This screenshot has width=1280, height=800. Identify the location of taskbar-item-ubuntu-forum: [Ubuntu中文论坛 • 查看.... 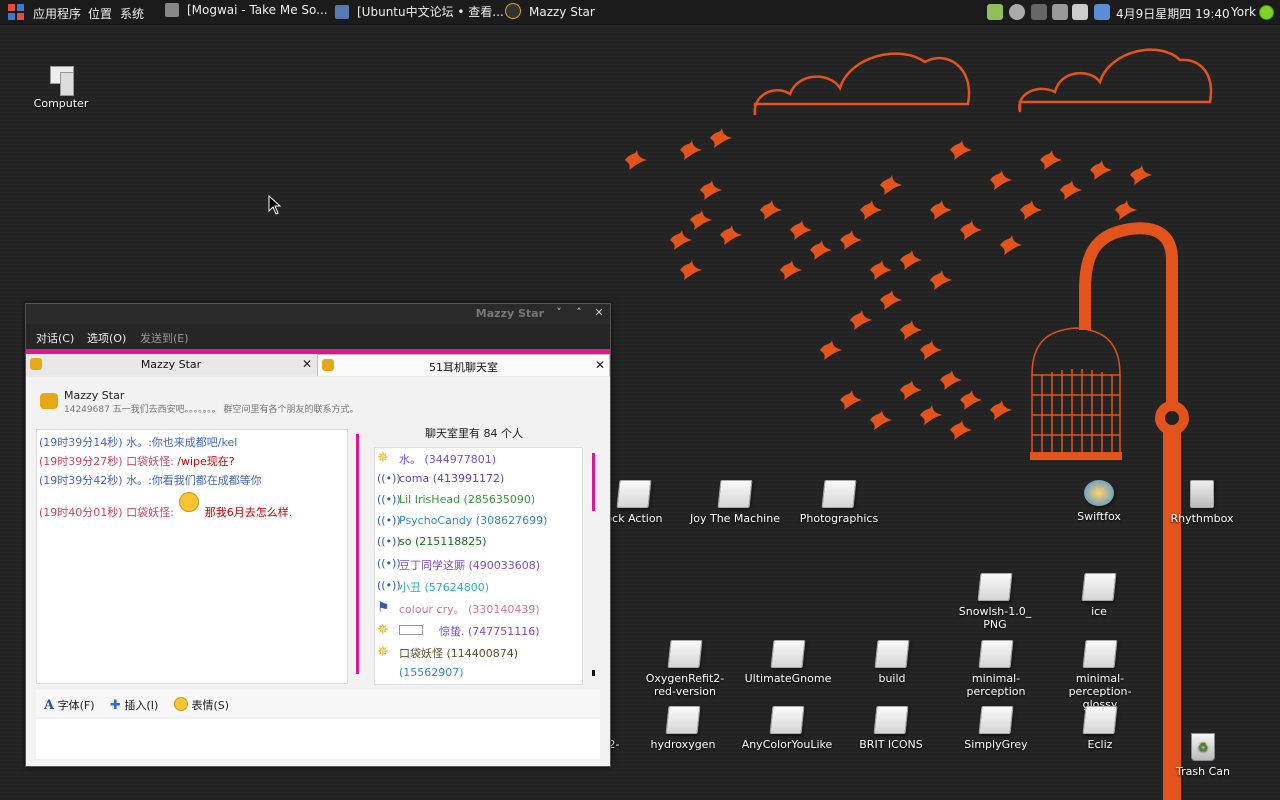
(419, 12).